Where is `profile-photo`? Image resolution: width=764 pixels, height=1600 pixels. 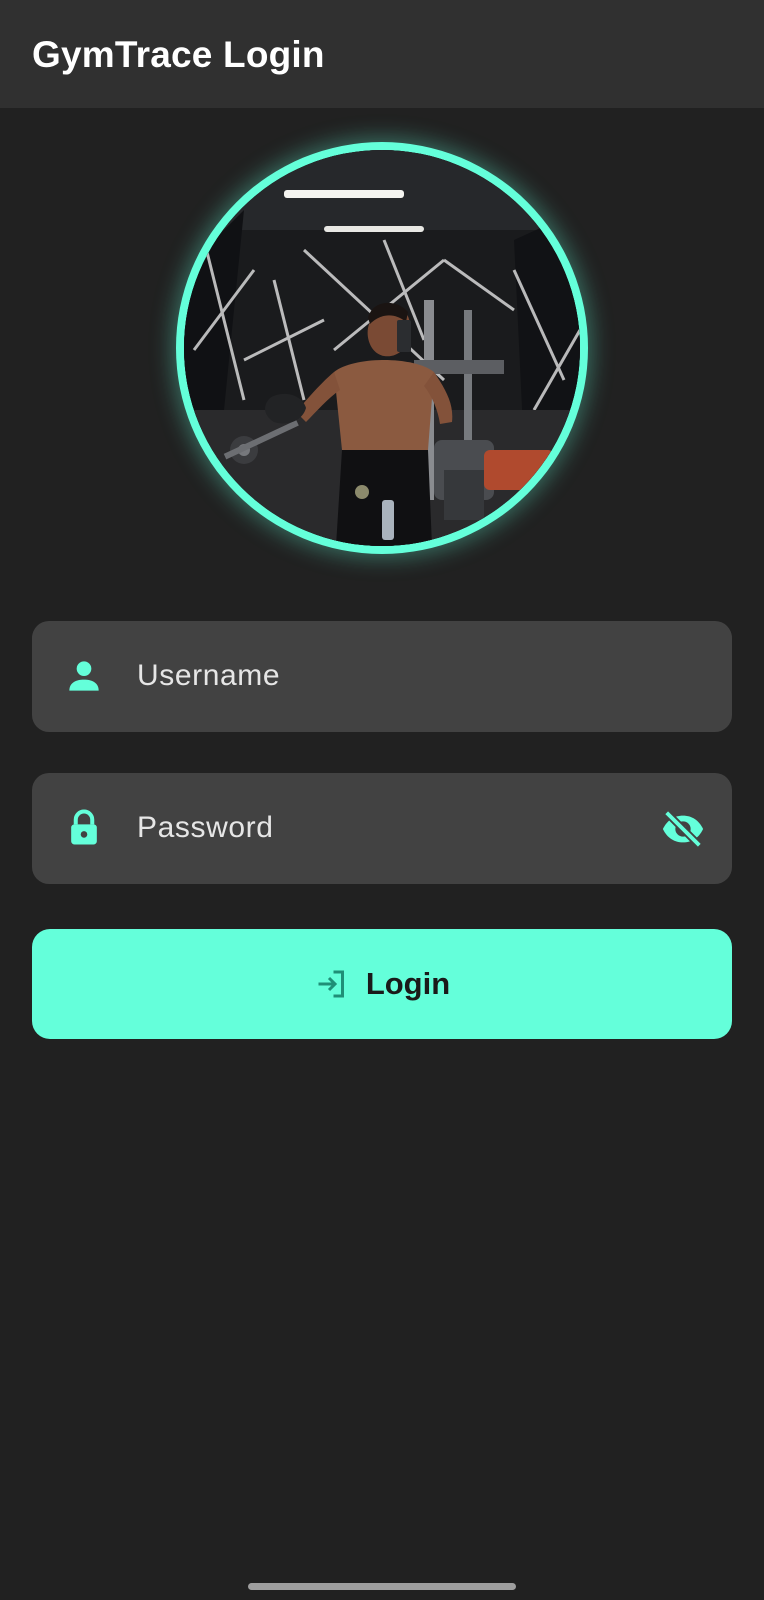 profile-photo is located at coordinates (382, 348).